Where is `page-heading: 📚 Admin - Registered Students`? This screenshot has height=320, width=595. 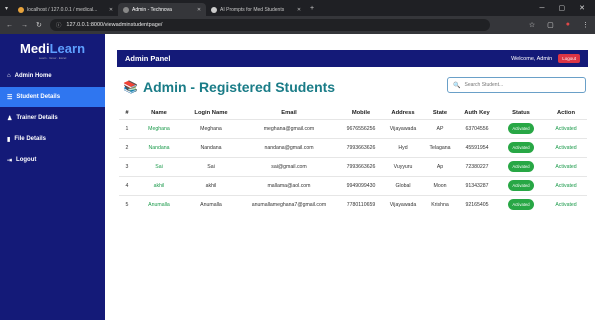 page-heading: 📚 Admin - Registered Students is located at coordinates (229, 87).